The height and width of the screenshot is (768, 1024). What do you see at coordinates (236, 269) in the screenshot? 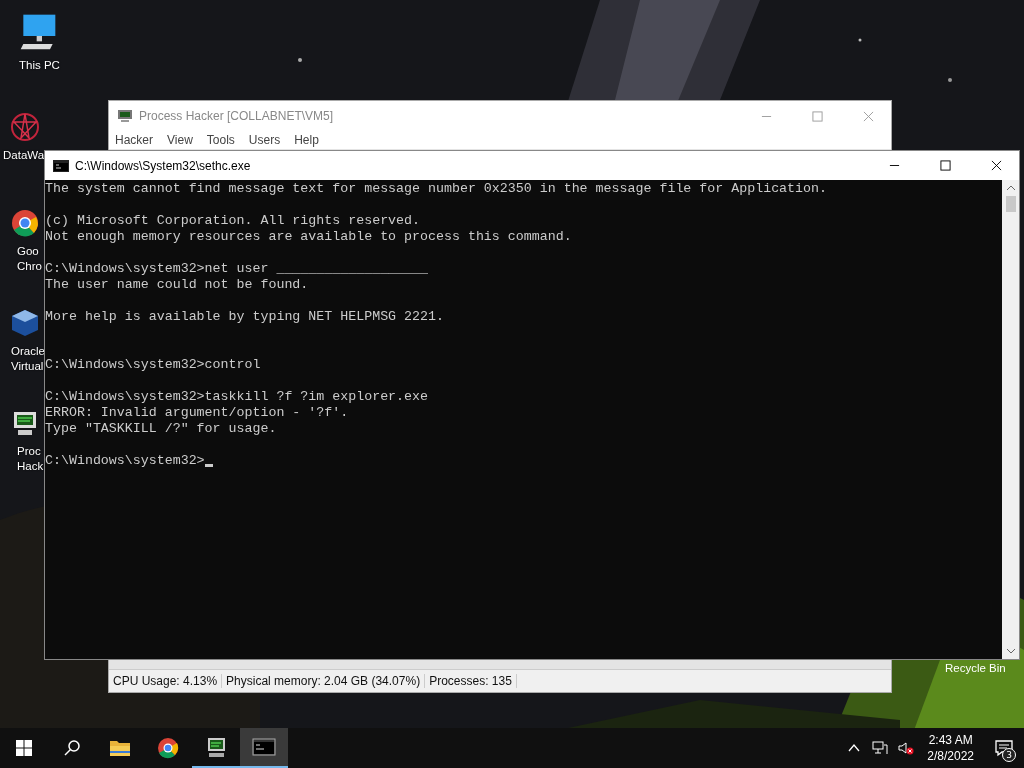
I see `console-line: C:\Windows\system32>net user ___________________` at bounding box center [236, 269].